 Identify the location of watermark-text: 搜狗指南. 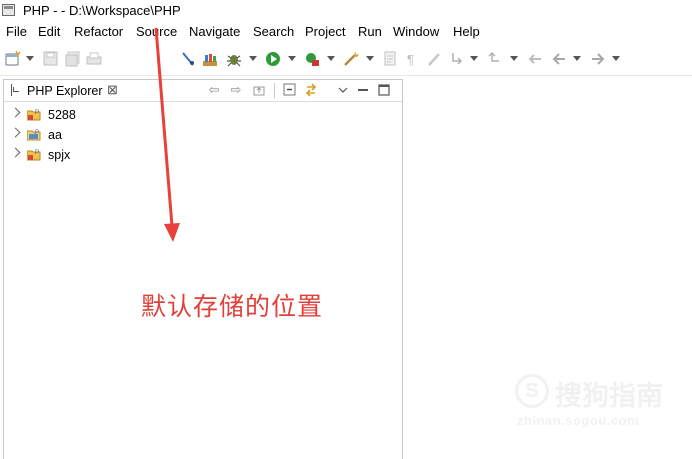
(609, 396).